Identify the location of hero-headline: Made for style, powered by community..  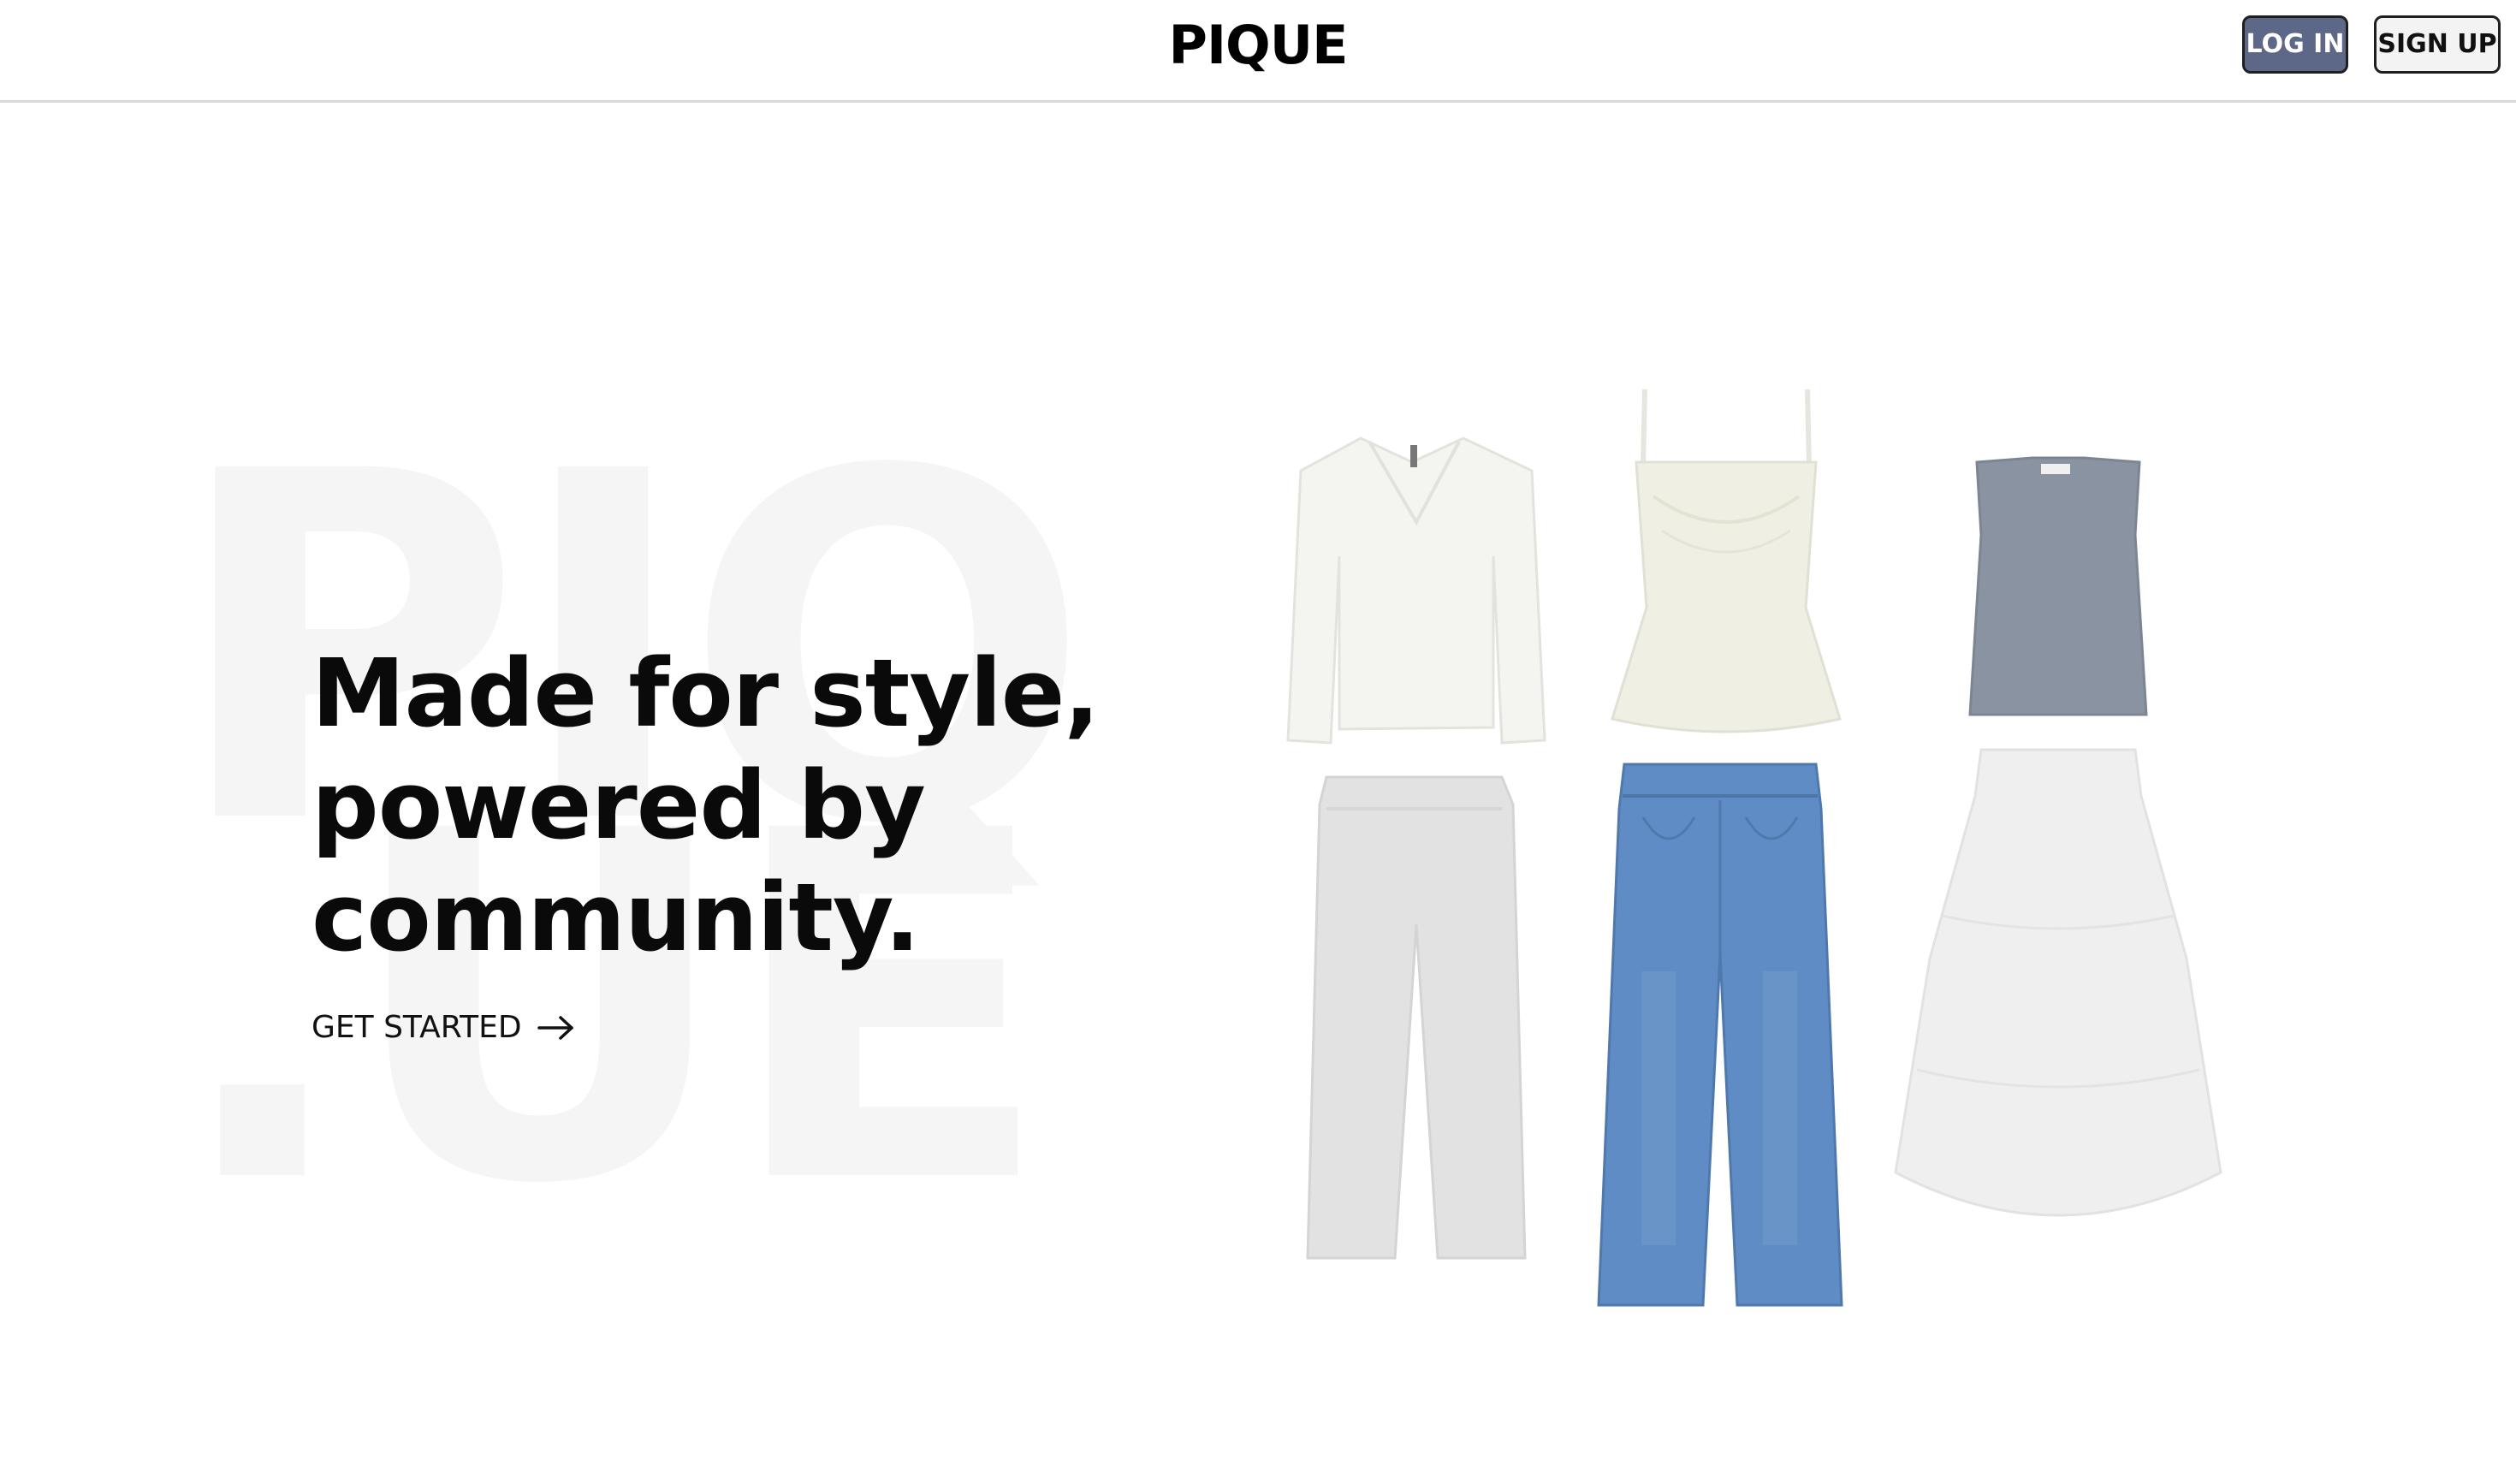
(706, 806).